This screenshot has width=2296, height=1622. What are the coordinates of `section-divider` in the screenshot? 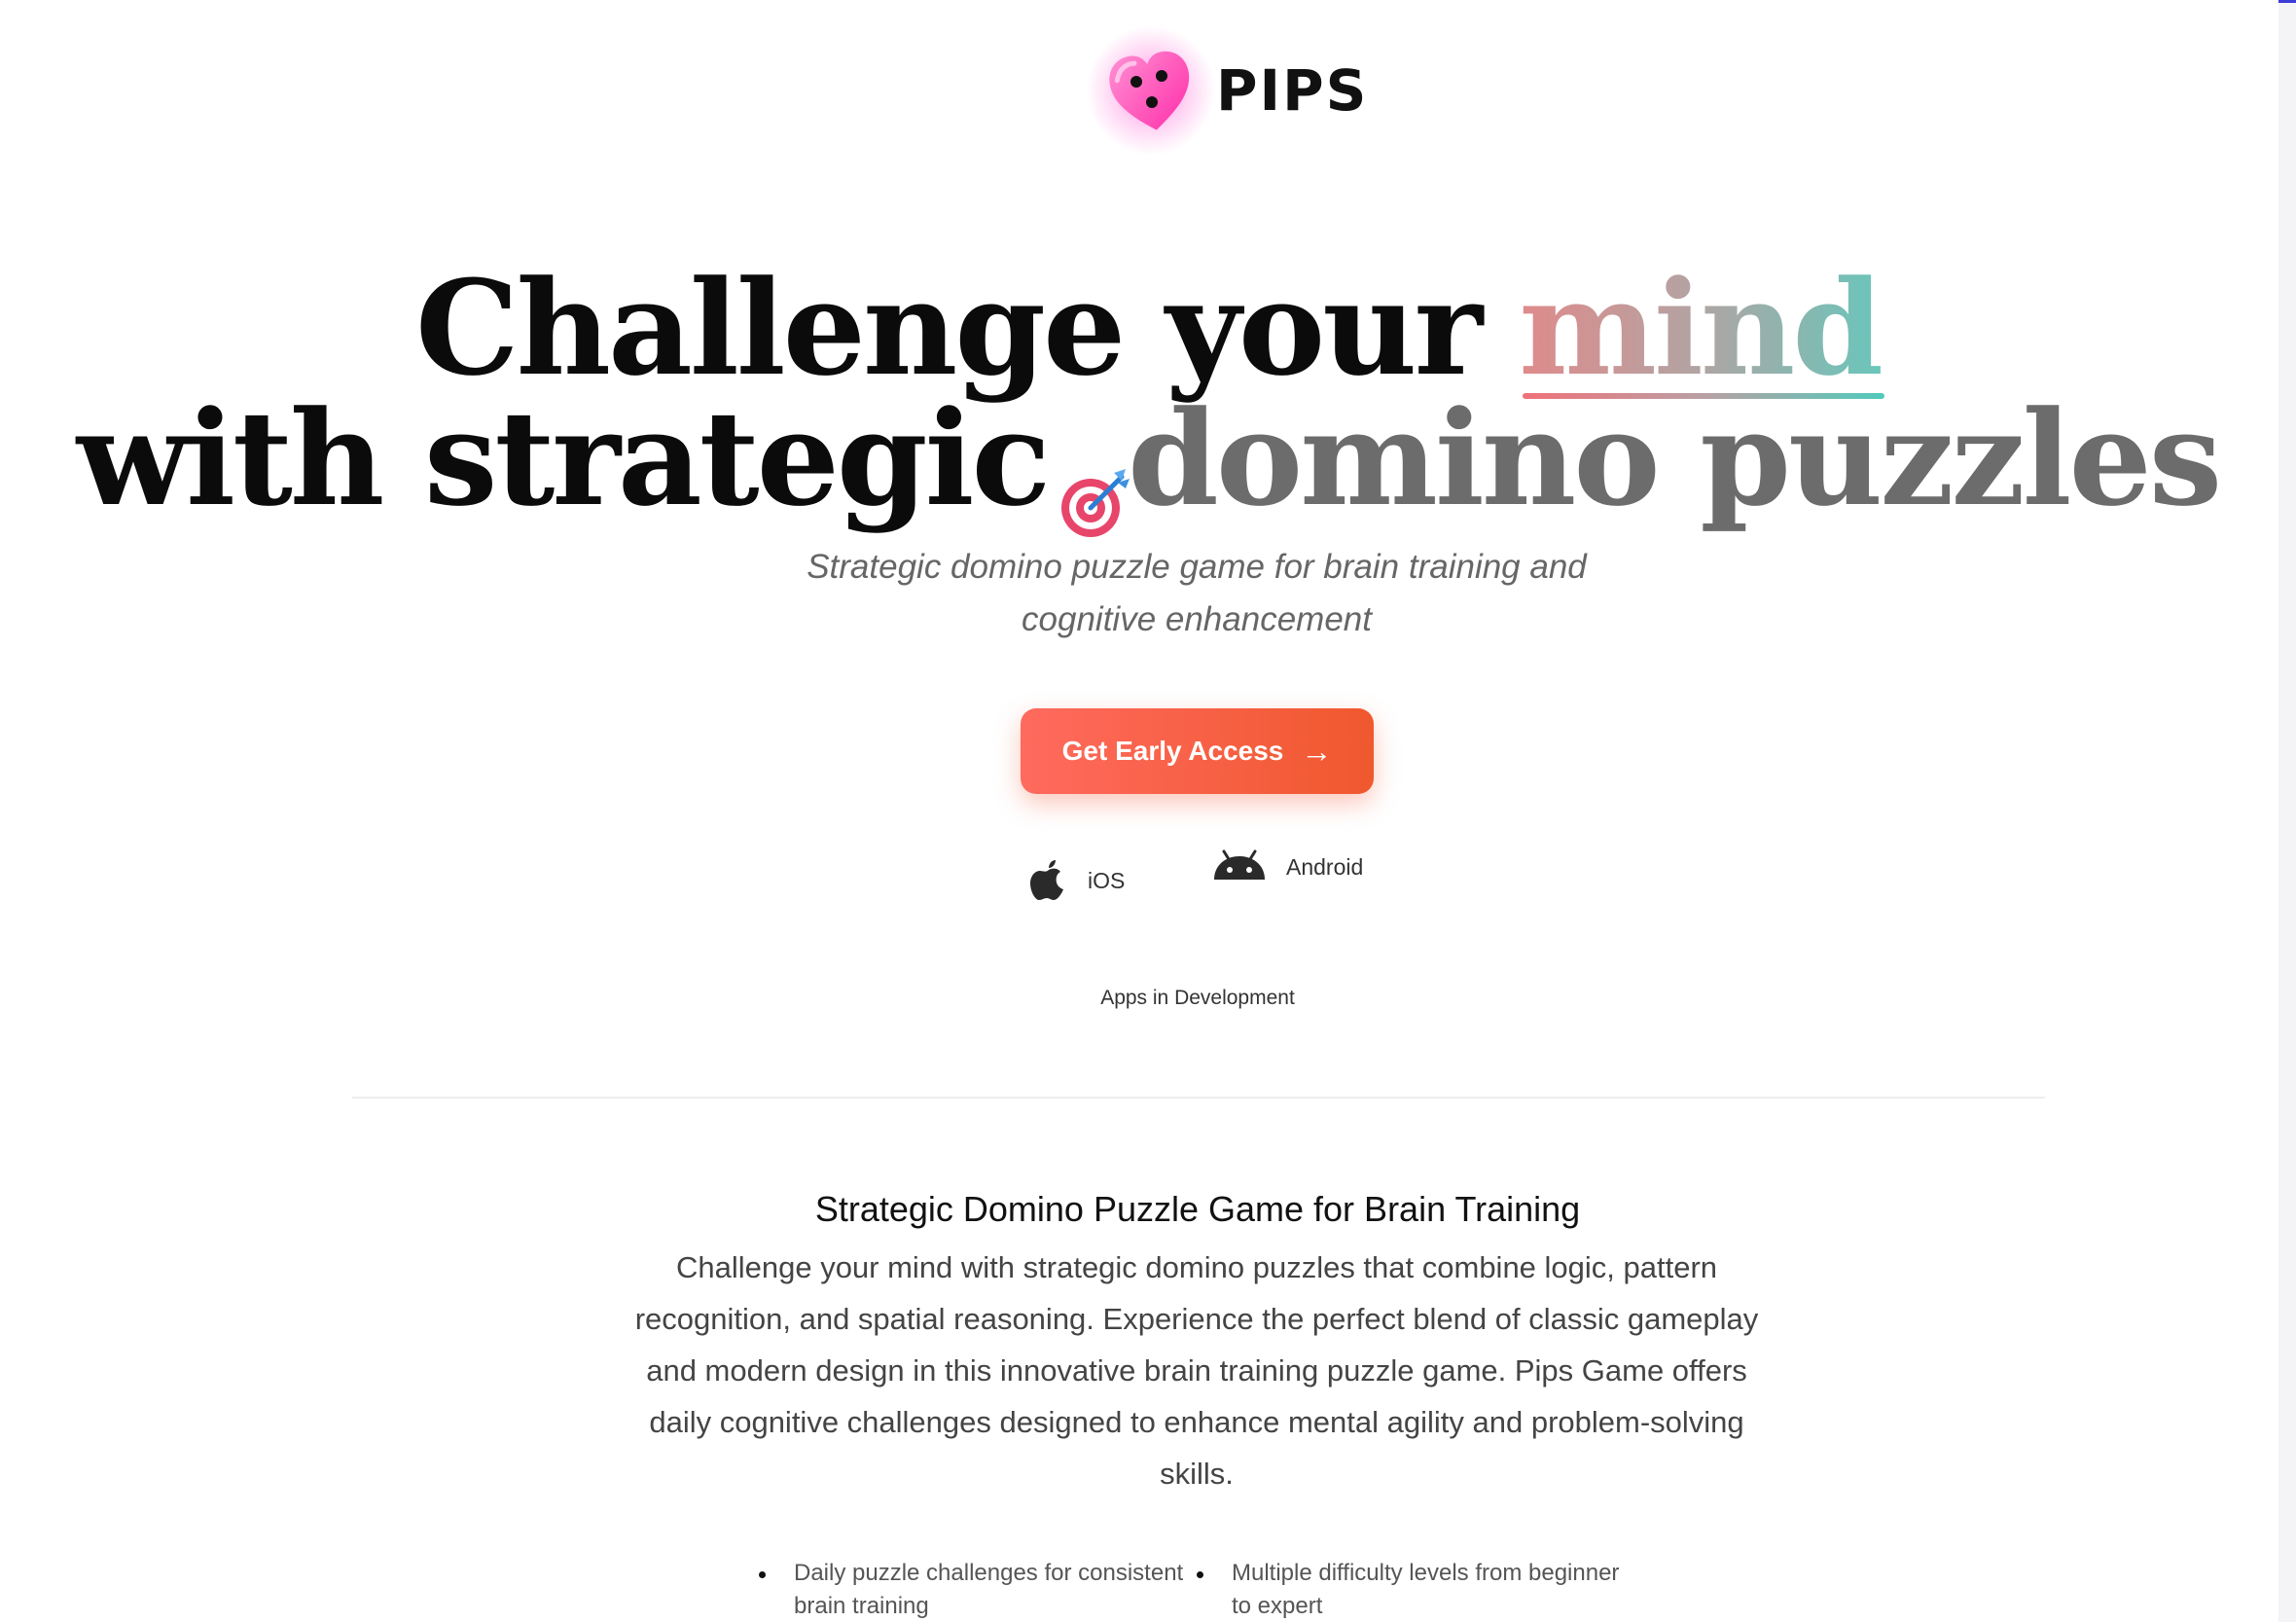 It's located at (1198, 1098).